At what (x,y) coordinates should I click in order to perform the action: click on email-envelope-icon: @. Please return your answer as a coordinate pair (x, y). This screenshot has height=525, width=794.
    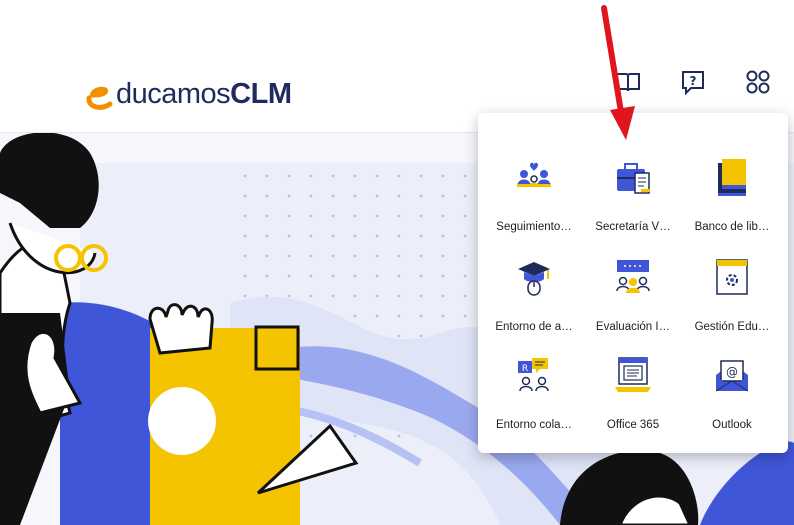
    Looking at the image, I should click on (732, 376).